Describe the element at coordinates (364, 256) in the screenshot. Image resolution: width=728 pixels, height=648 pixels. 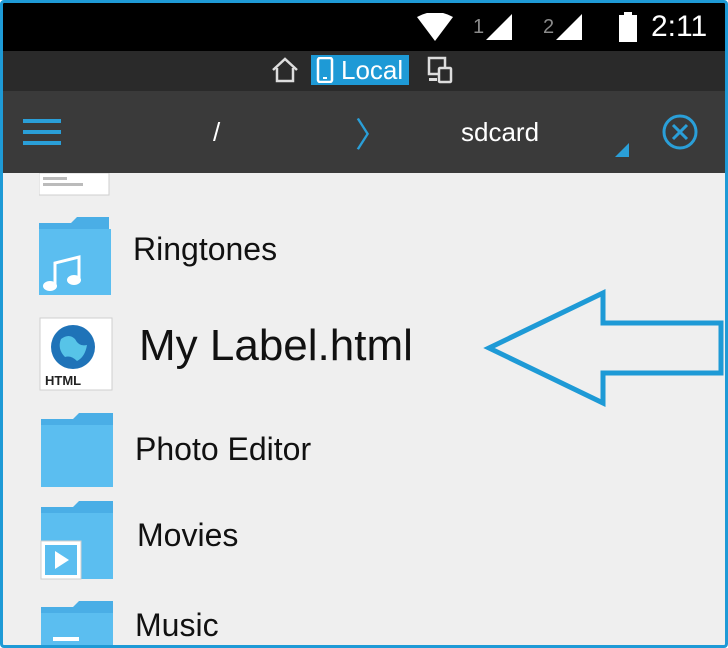
I see `list-item: Ringtones` at that location.